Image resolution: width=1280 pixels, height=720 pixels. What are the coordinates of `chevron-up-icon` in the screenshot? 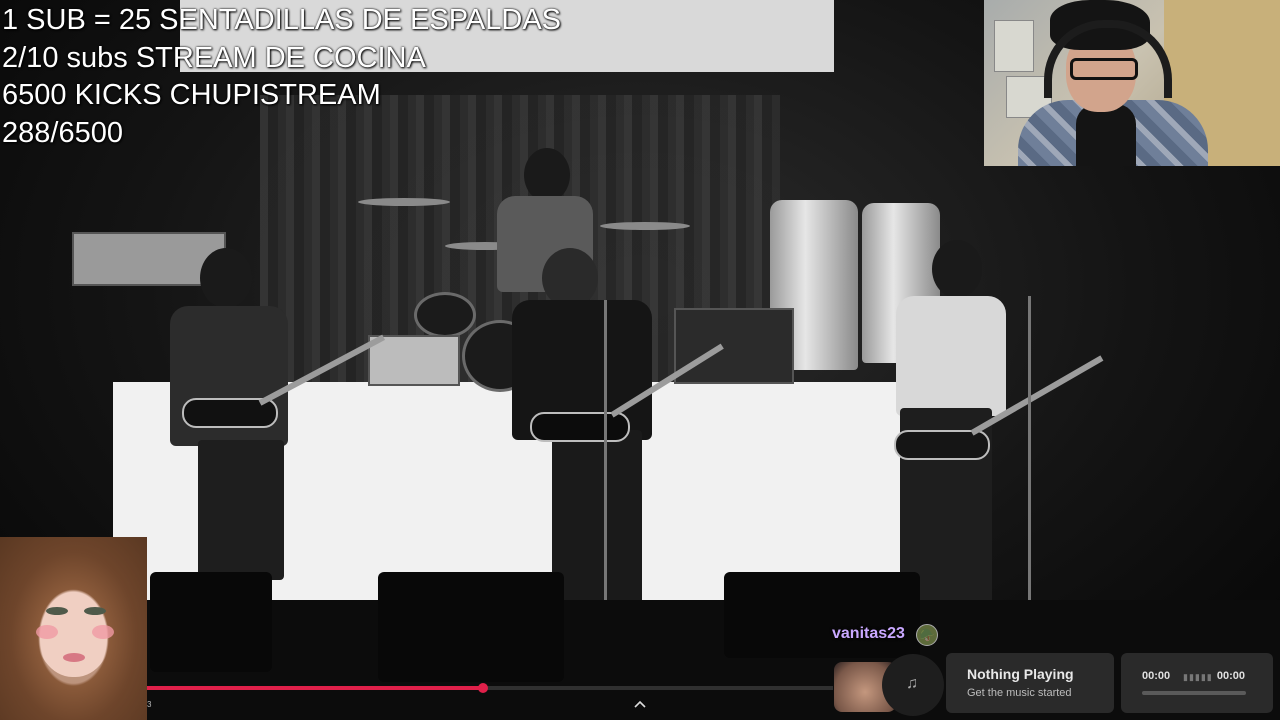 It's located at (640, 704).